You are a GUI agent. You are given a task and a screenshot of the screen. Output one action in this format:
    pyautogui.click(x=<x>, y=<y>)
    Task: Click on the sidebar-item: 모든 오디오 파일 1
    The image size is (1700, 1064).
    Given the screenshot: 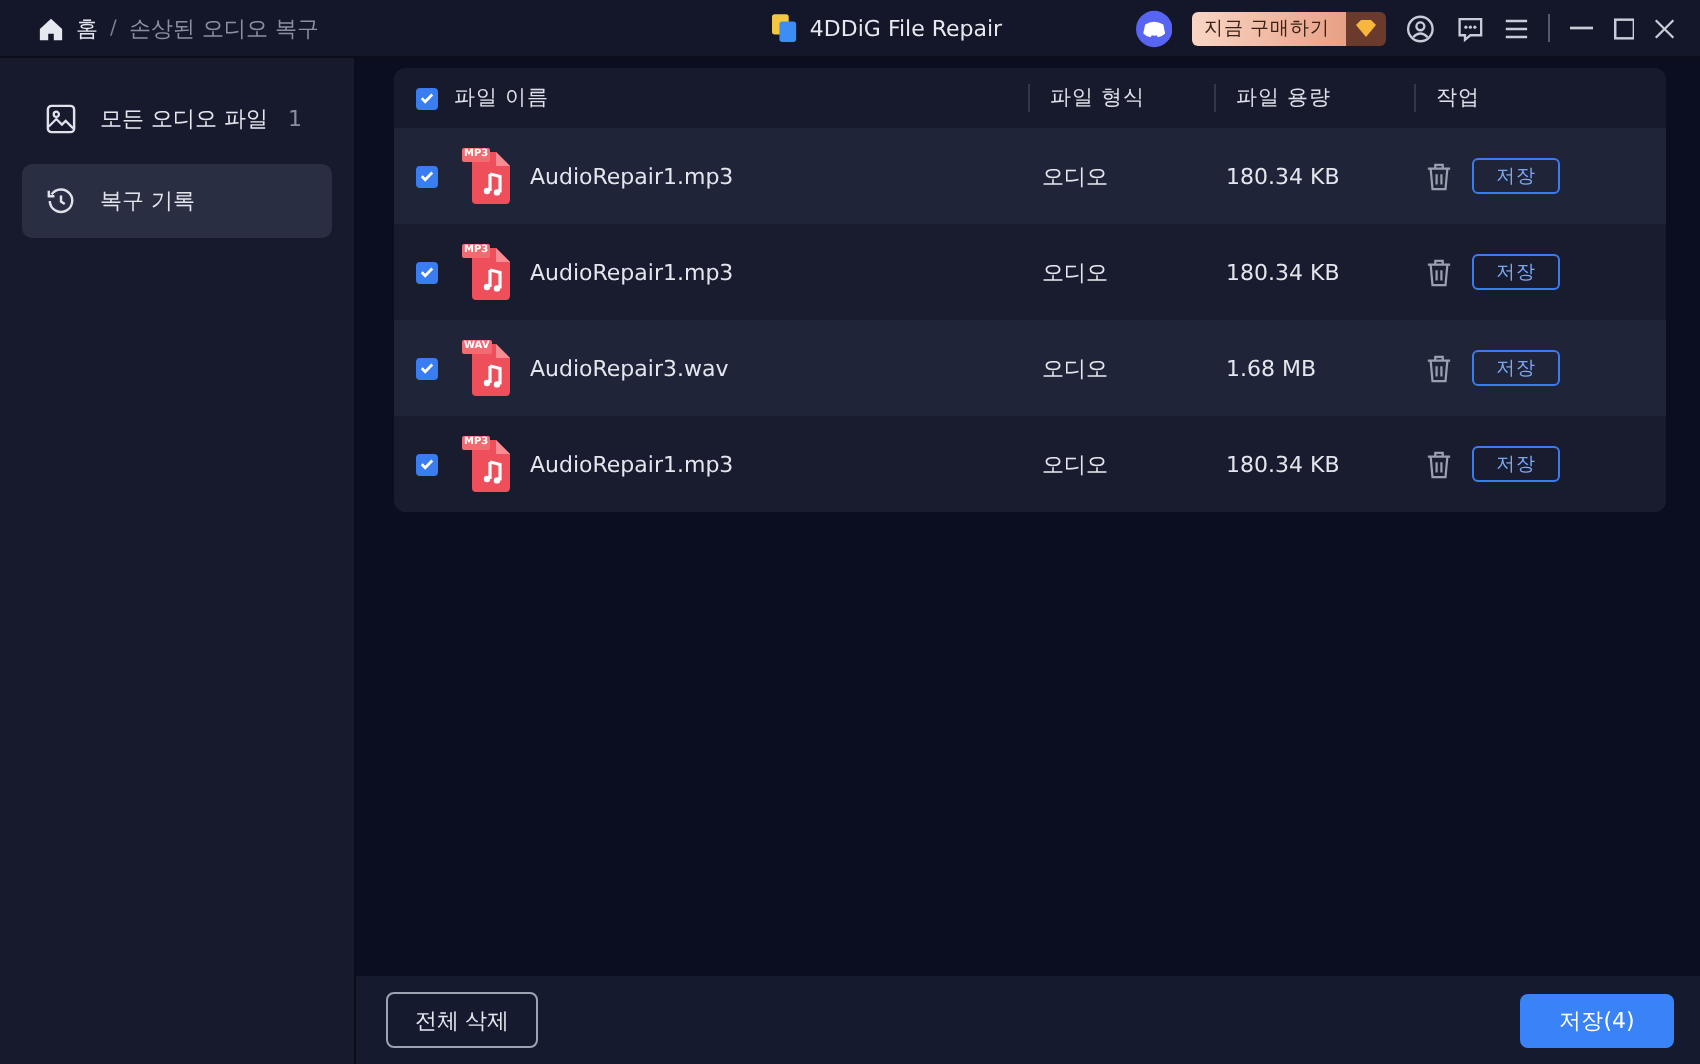 What is the action you would take?
    pyautogui.click(x=177, y=119)
    